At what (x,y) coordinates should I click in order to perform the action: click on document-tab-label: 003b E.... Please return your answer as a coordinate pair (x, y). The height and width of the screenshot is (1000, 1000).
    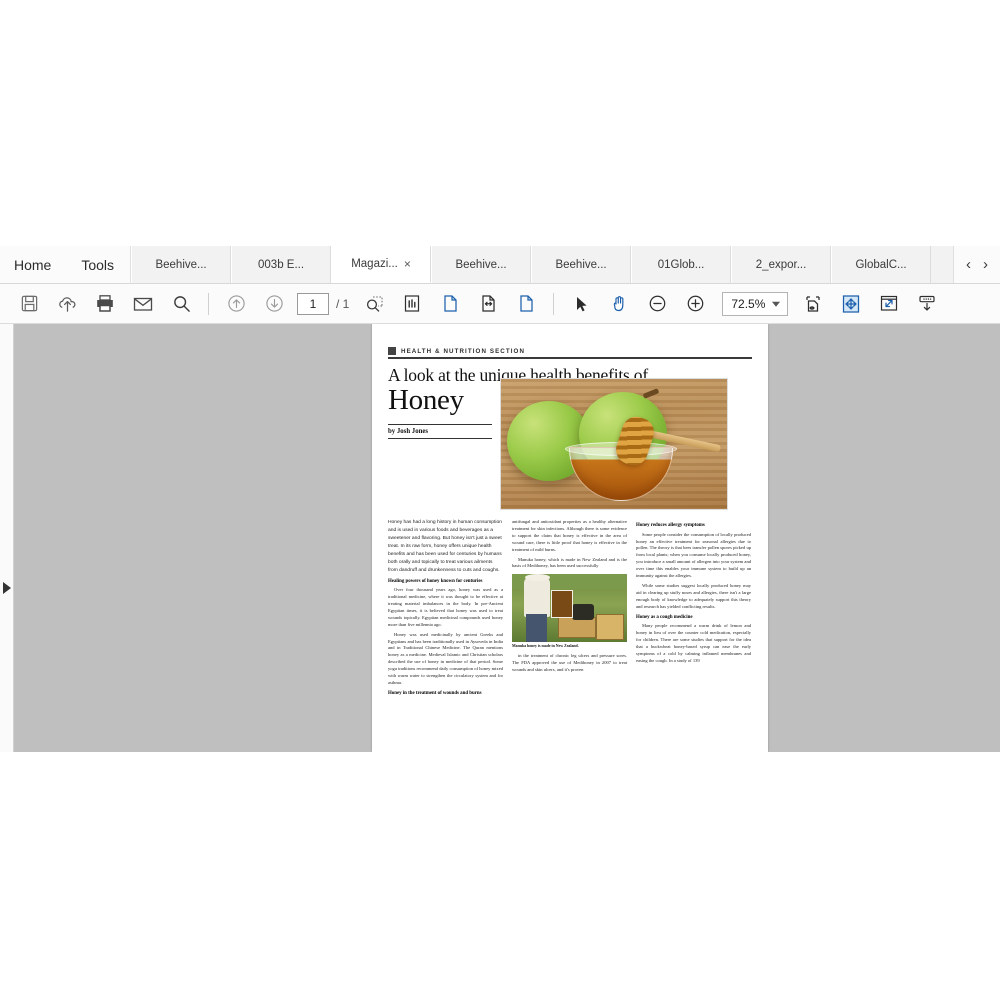
    Looking at the image, I should click on (281, 264).